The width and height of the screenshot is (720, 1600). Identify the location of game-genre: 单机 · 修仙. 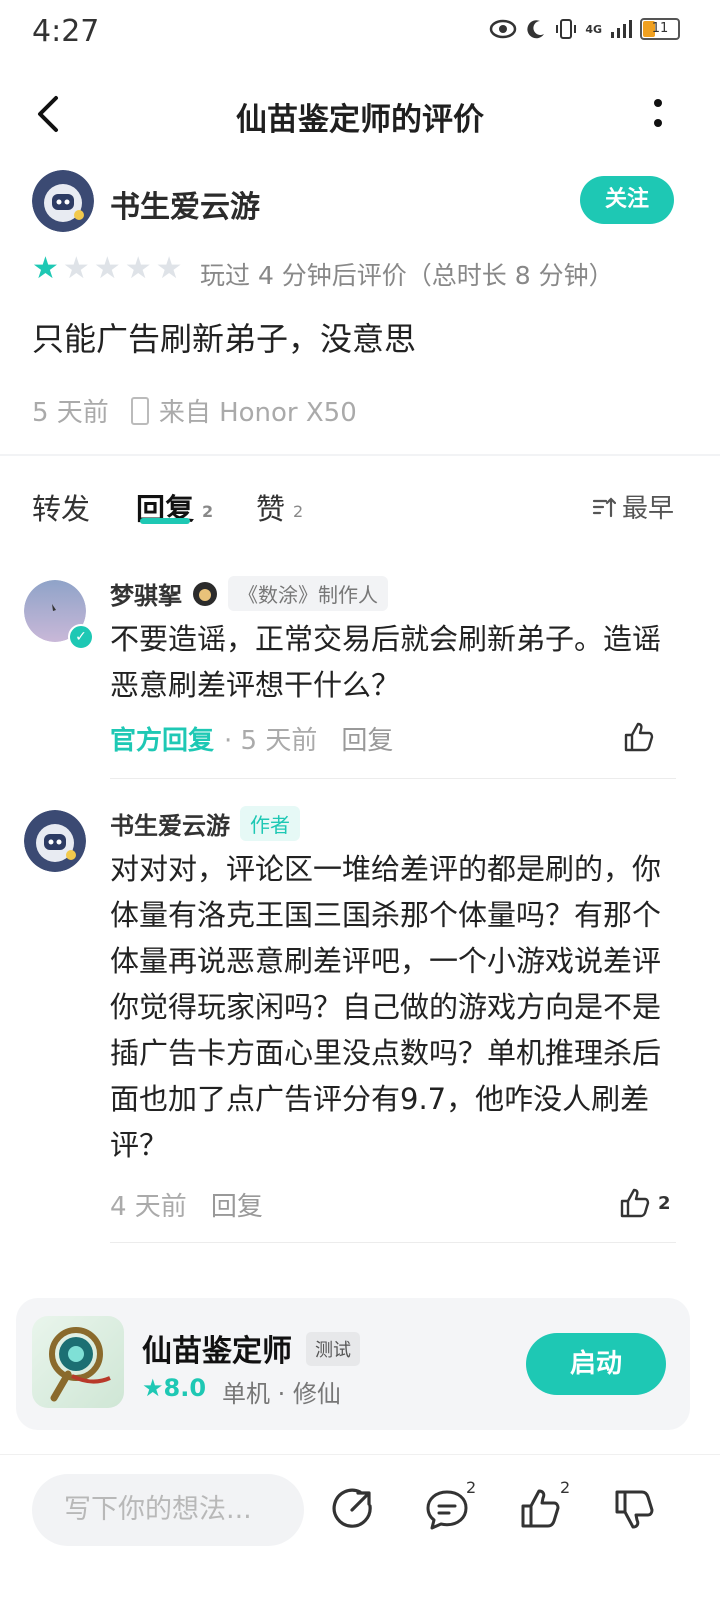
(281, 1394).